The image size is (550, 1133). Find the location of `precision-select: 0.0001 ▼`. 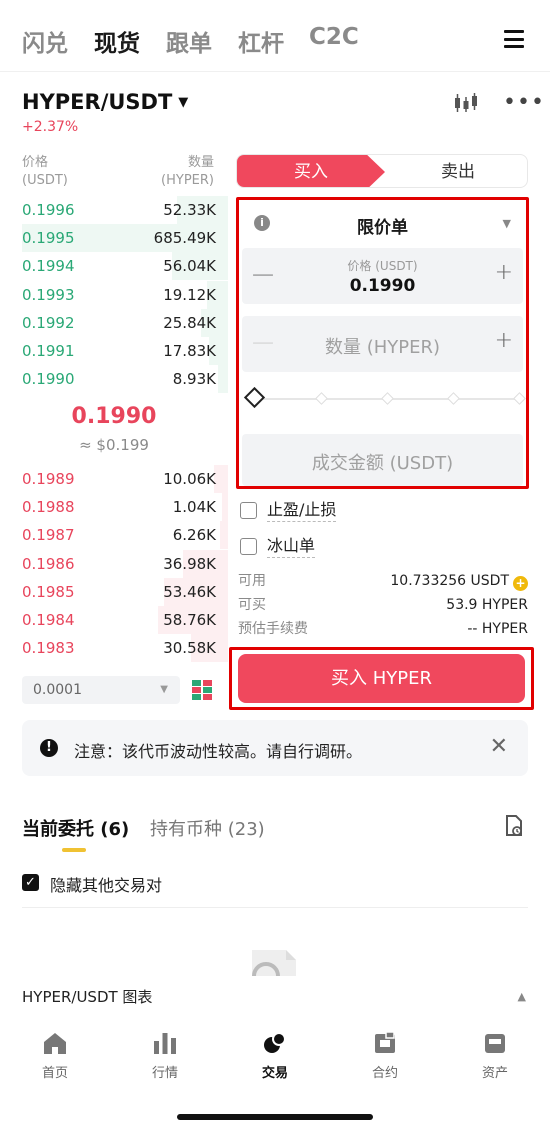

precision-select: 0.0001 ▼ is located at coordinates (101, 690).